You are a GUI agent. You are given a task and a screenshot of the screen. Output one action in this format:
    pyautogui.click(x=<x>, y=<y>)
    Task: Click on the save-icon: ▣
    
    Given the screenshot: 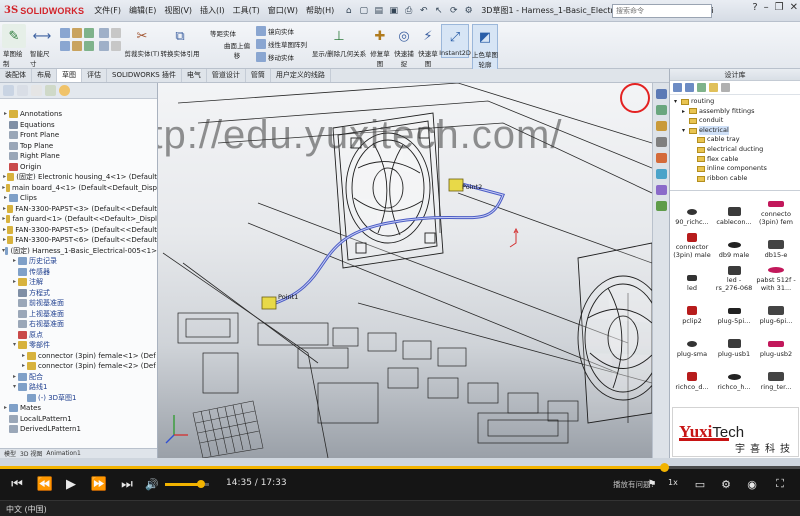 What is the action you would take?
    pyautogui.click(x=393, y=10)
    